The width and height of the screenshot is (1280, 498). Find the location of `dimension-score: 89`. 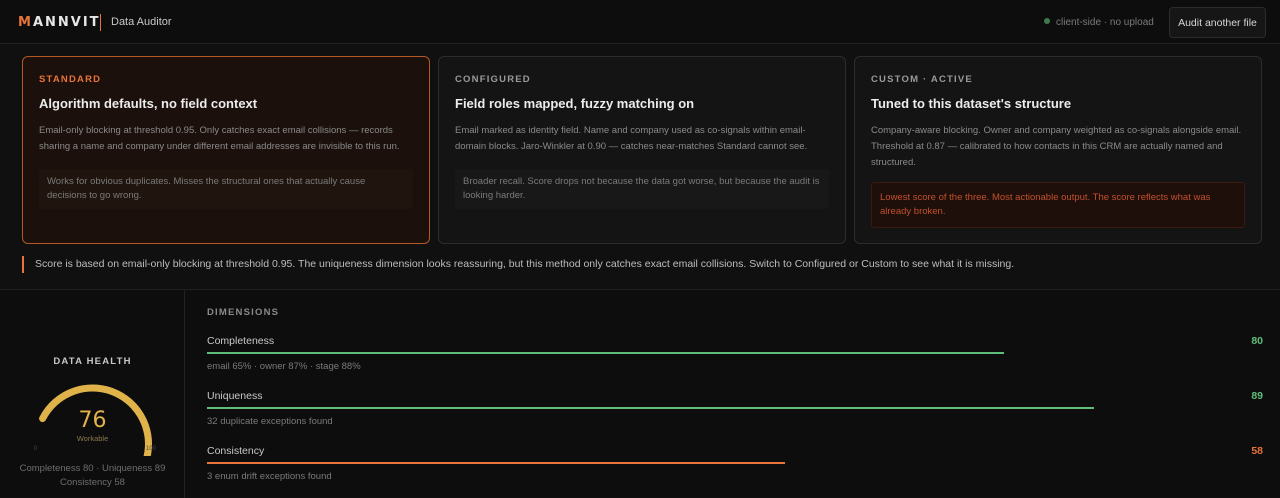

dimension-score: 89 is located at coordinates (1257, 396).